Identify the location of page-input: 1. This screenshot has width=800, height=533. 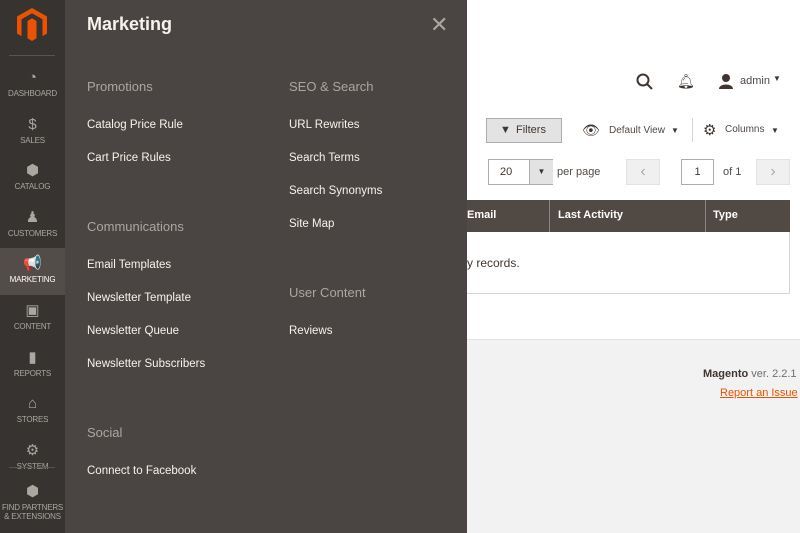
(697, 172).